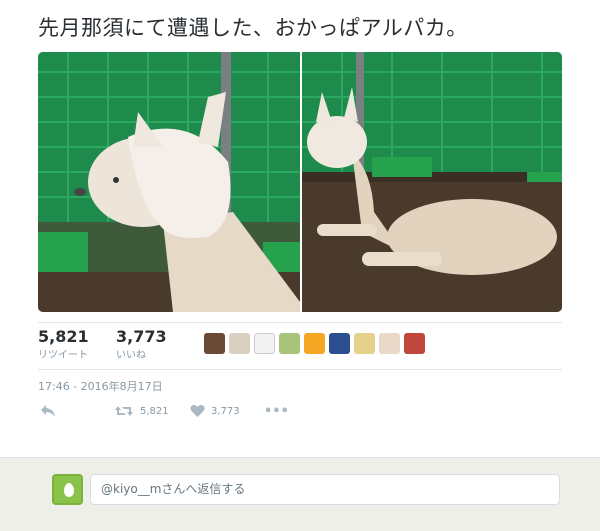 The width and height of the screenshot is (600, 531). I want to click on more-button: •••, so click(276, 411).